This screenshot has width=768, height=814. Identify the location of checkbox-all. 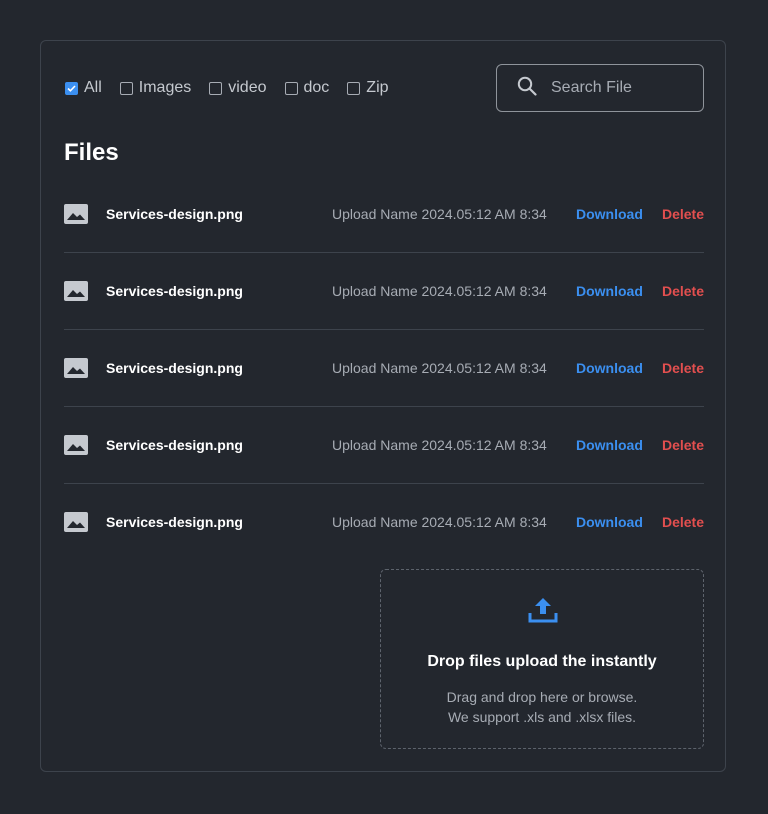
(71, 88).